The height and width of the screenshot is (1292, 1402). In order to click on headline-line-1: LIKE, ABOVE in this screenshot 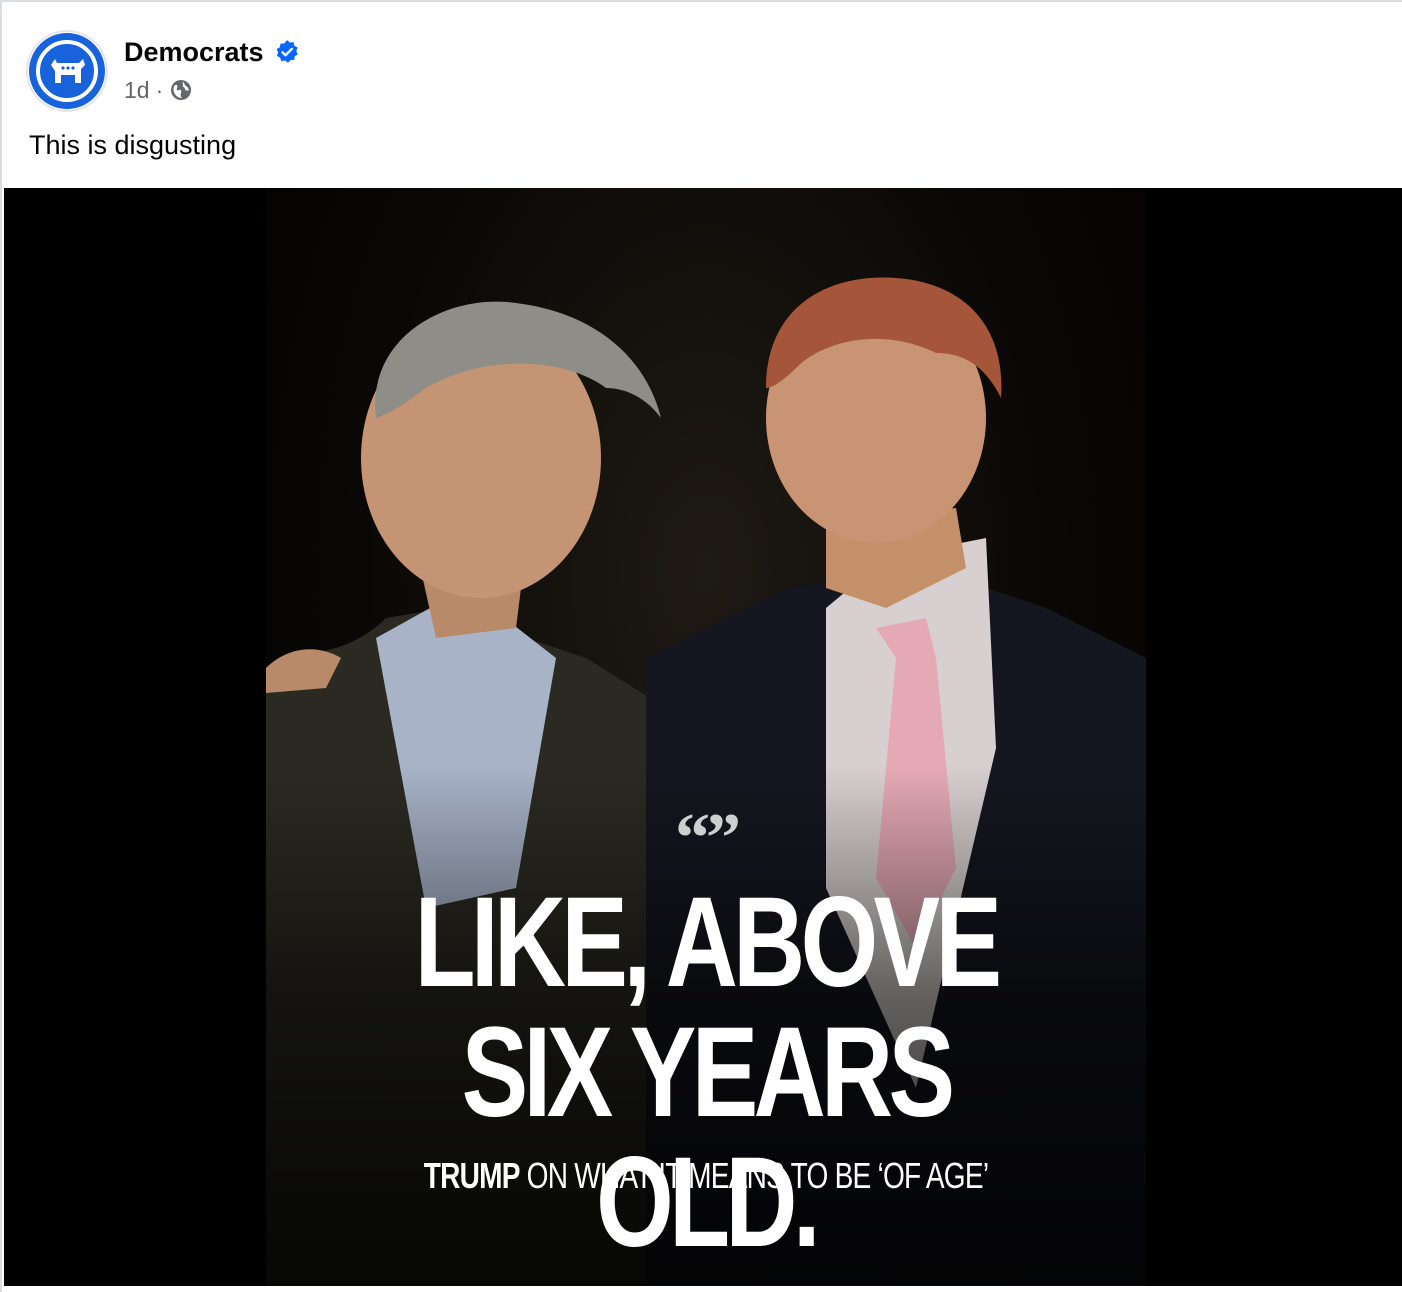, I will do `click(708, 942)`.